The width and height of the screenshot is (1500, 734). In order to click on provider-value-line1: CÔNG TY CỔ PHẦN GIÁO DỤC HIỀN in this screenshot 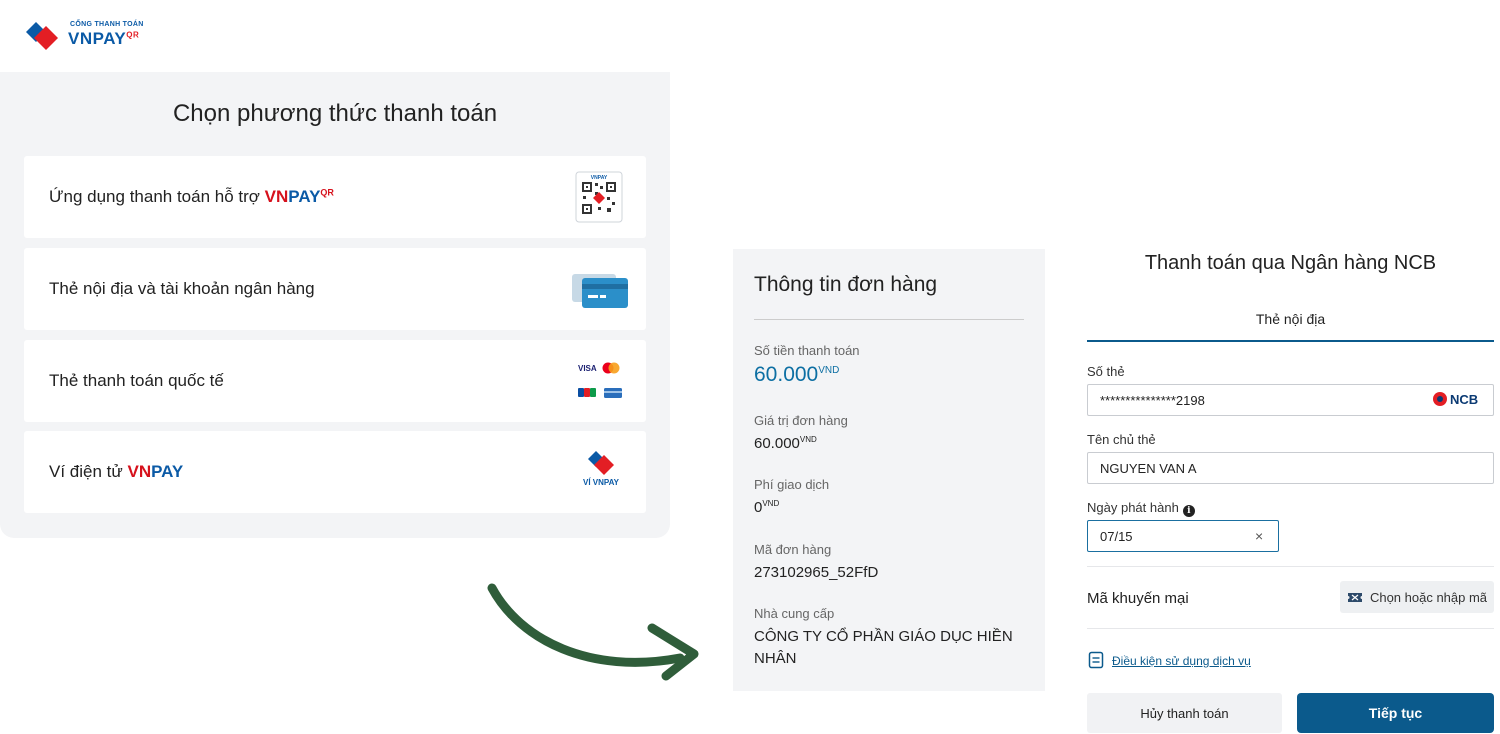, I will do `click(883, 636)`.